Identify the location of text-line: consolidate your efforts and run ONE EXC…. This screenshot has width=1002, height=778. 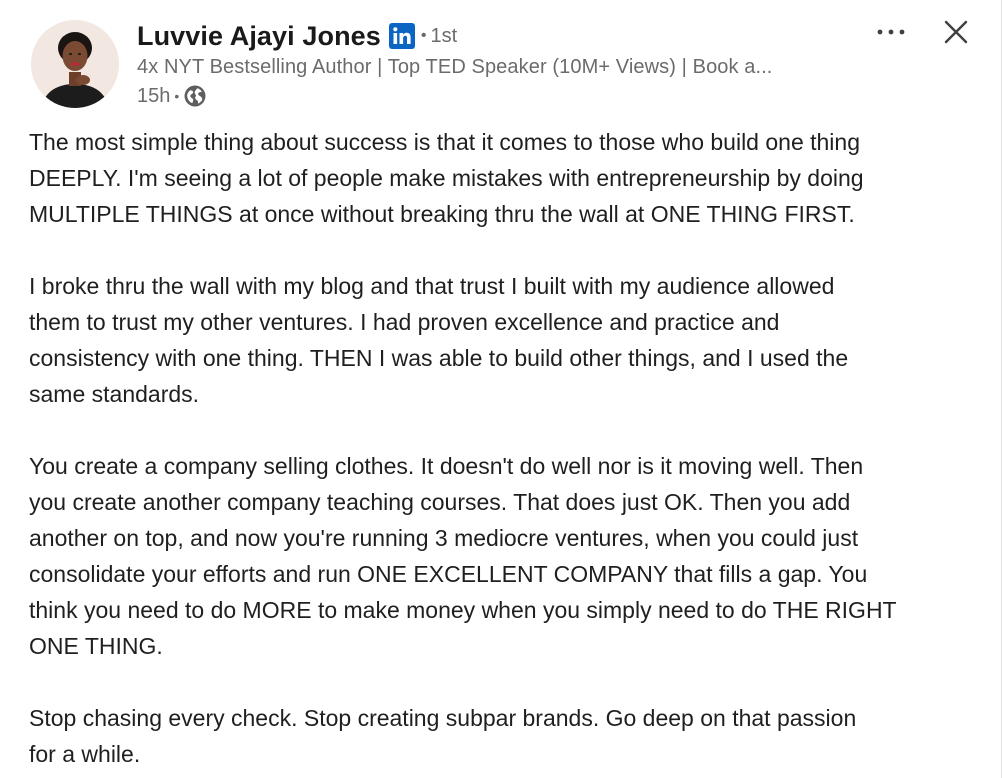
(448, 574).